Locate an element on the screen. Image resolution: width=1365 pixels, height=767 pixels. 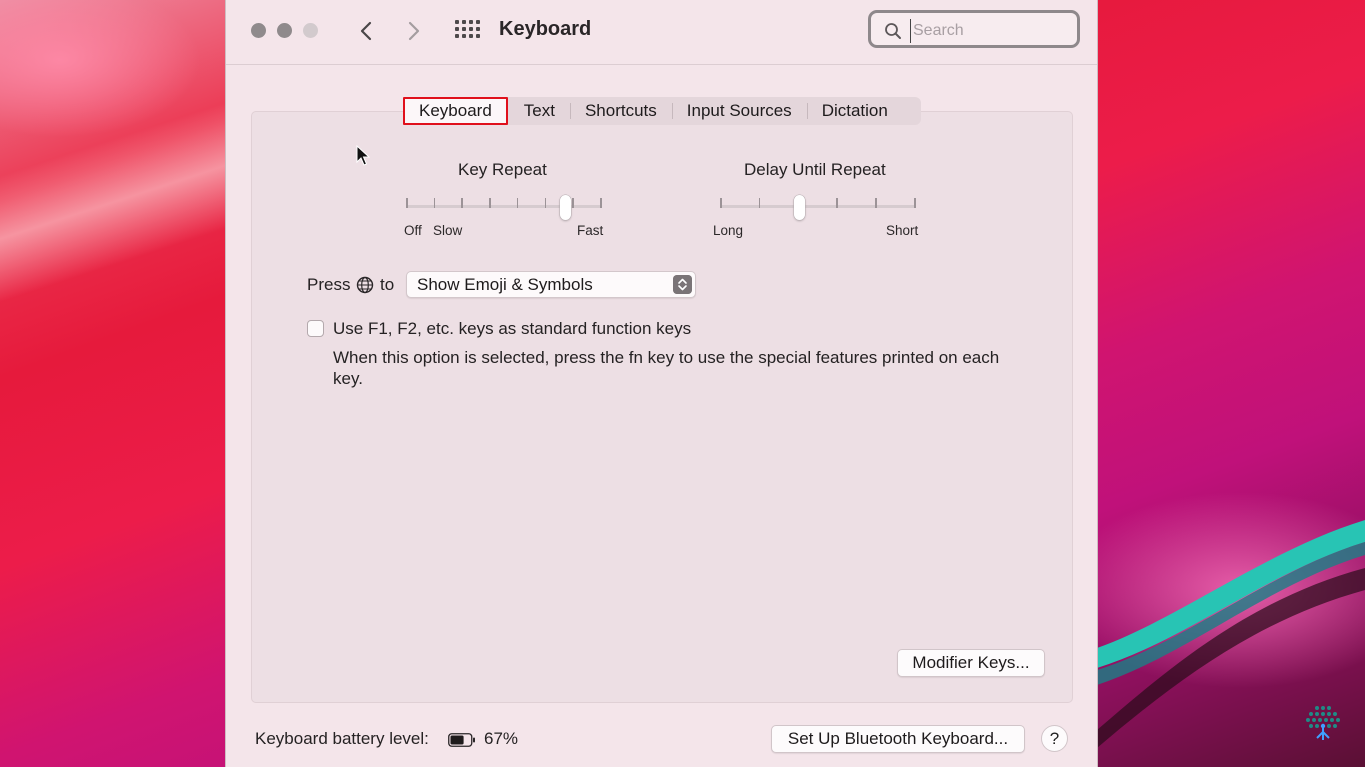
globe-icon is located at coordinates (365, 285).